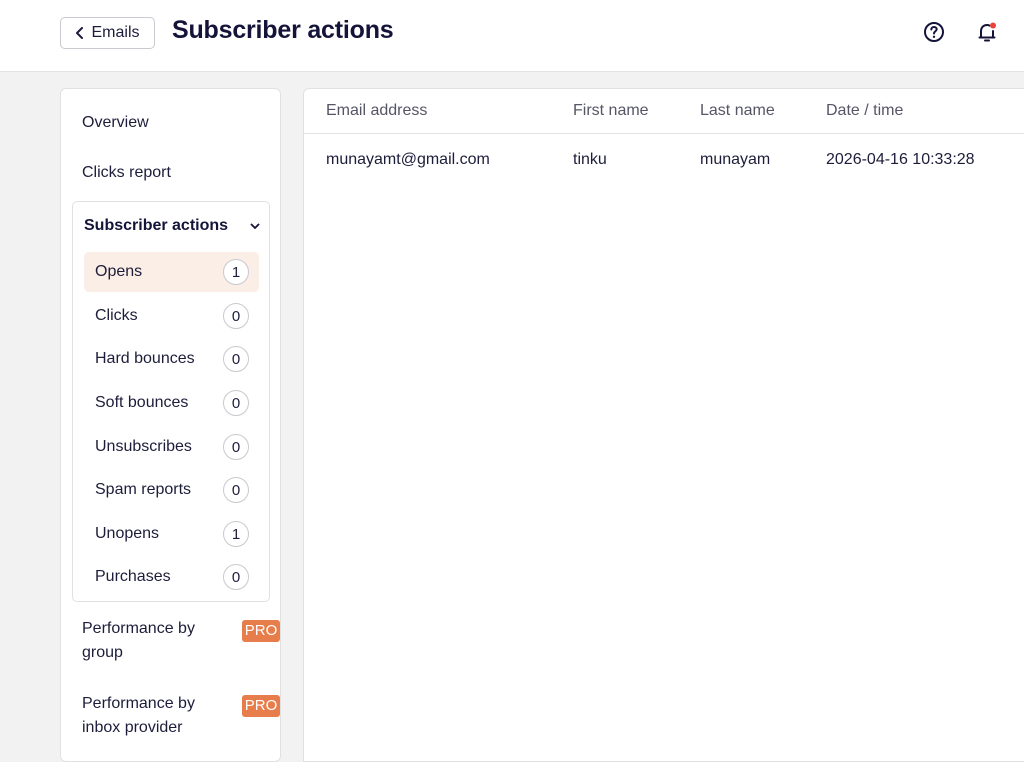  I want to click on sidebar-item-opens: Opens 1, so click(171, 272).